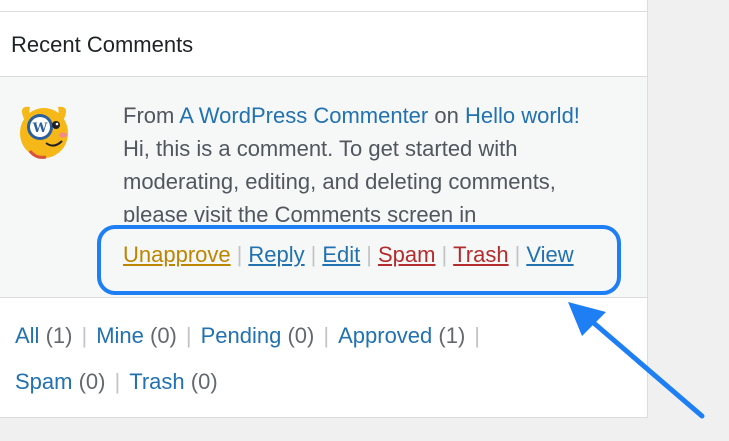 This screenshot has width=729, height=441. What do you see at coordinates (385, 335) in the screenshot?
I see `filter-label: Approved` at bounding box center [385, 335].